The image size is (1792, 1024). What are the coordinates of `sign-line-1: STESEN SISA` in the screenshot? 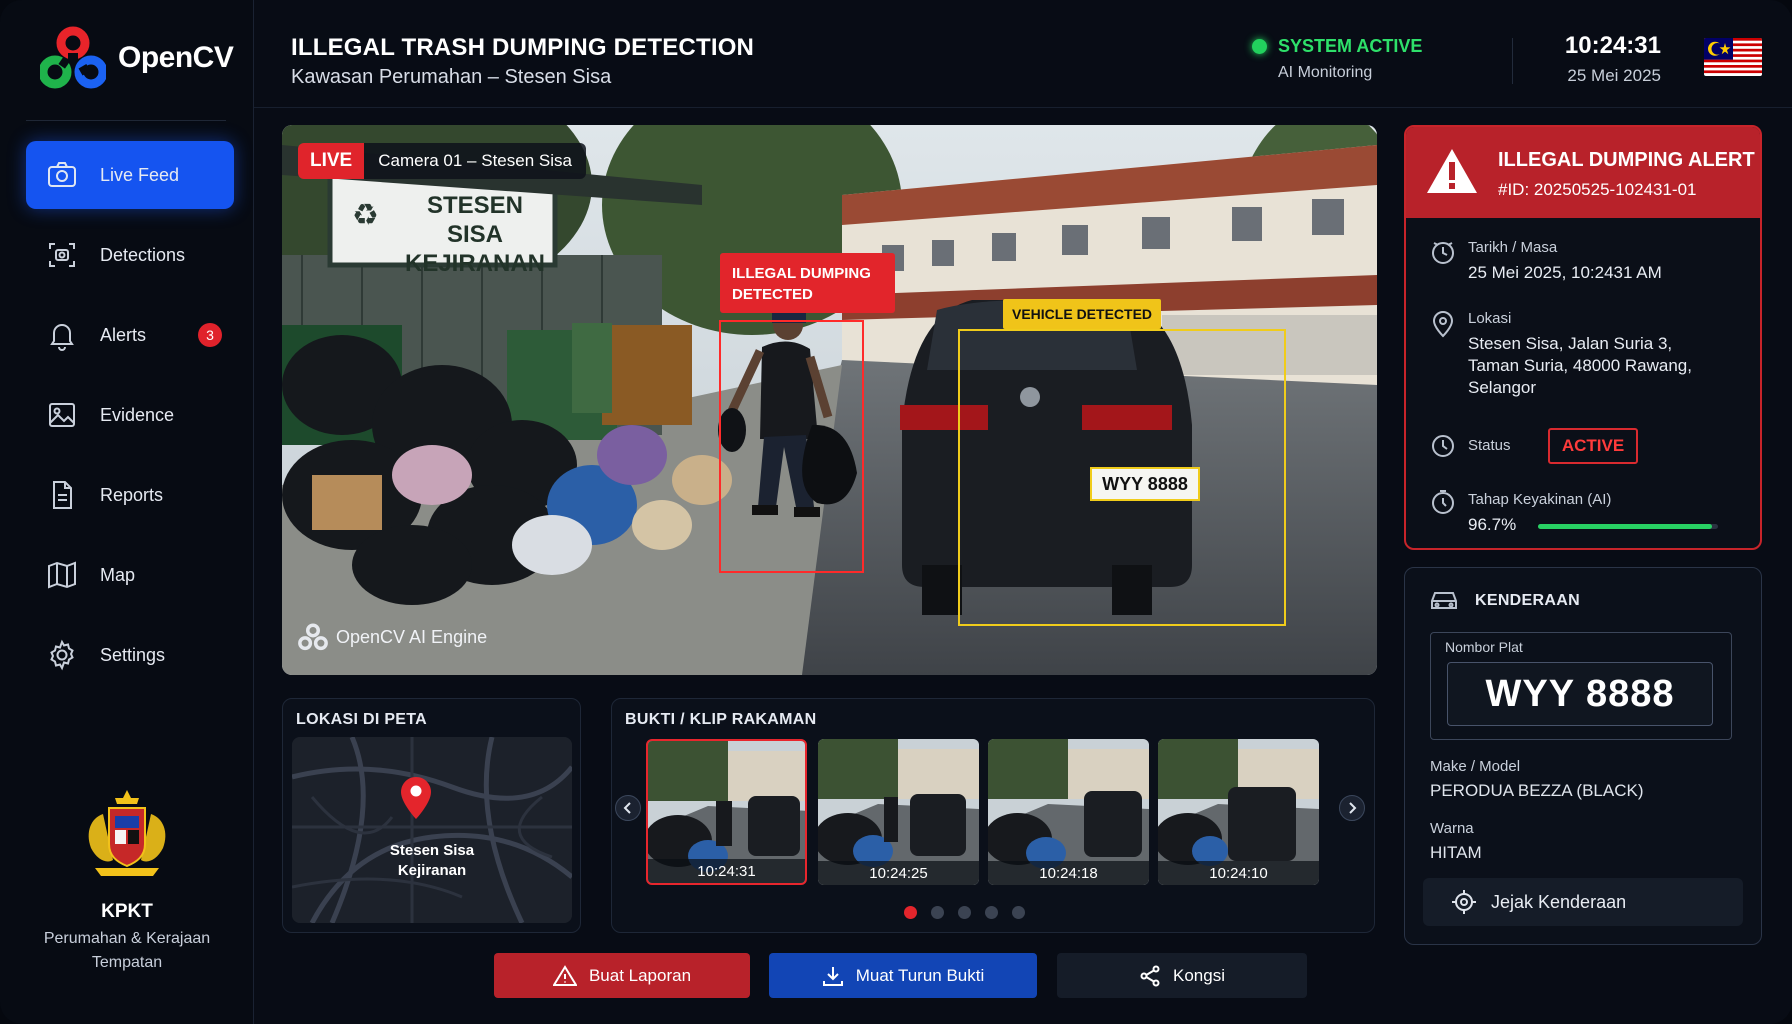 It's located at (475, 220).